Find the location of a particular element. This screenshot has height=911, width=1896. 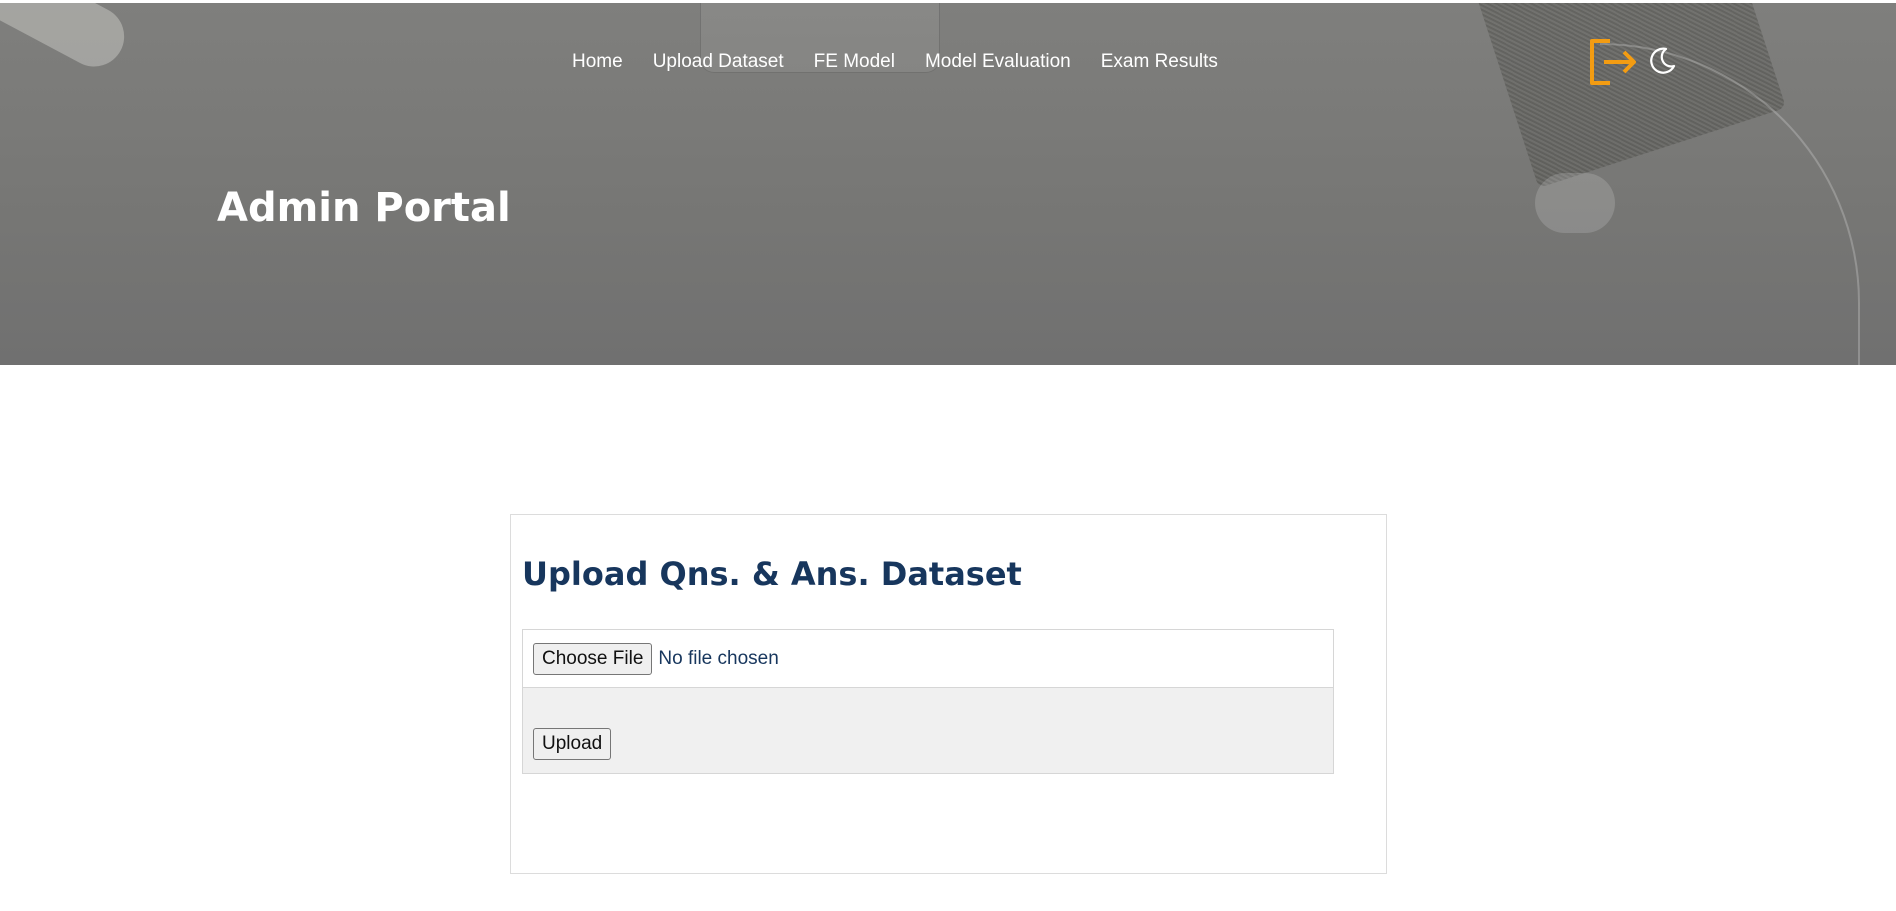

file-status-text: No file chosen is located at coordinates (718, 658).